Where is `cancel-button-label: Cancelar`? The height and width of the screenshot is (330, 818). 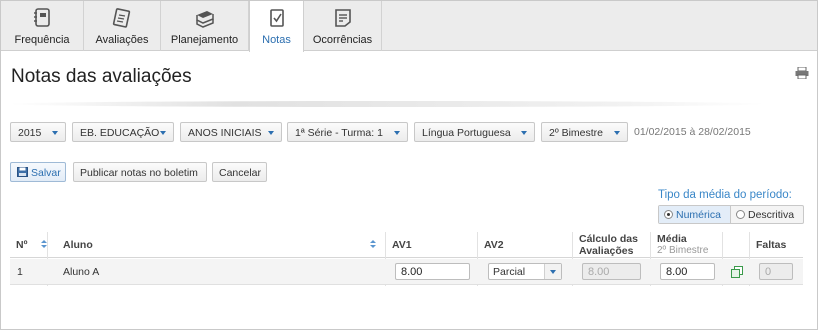 cancel-button-label: Cancelar is located at coordinates (240, 173).